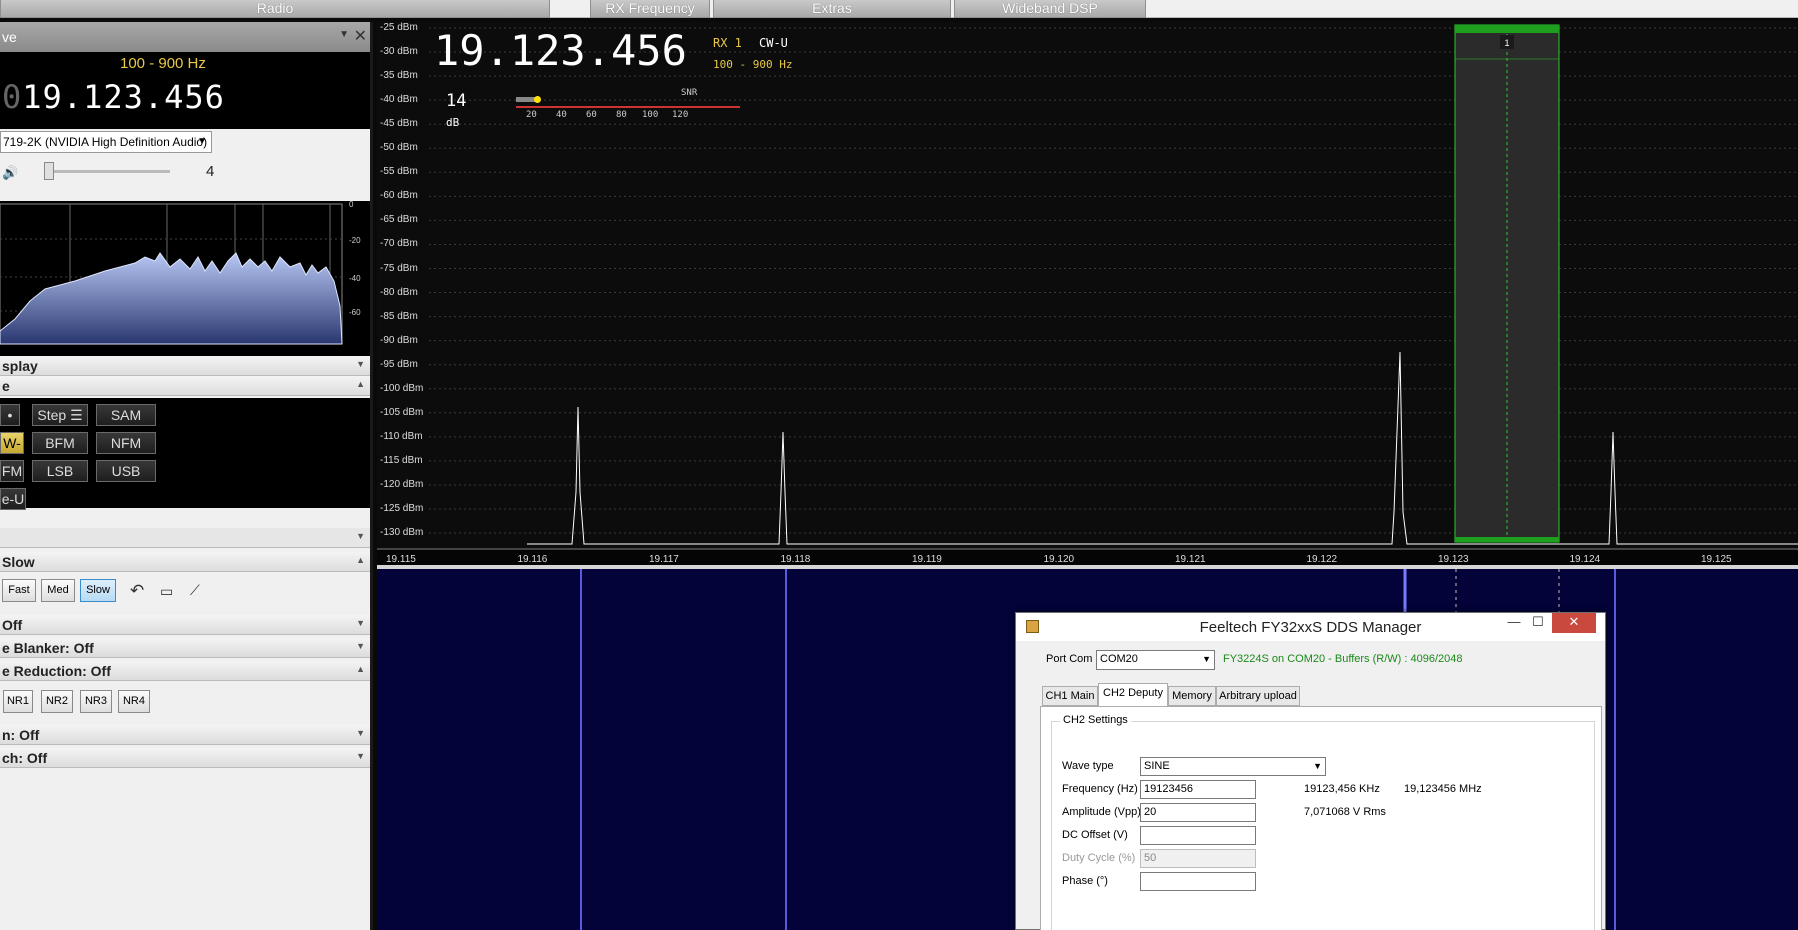 Image resolution: width=1798 pixels, height=930 pixels. I want to click on wave-type-label: Wave type, so click(1088, 766).